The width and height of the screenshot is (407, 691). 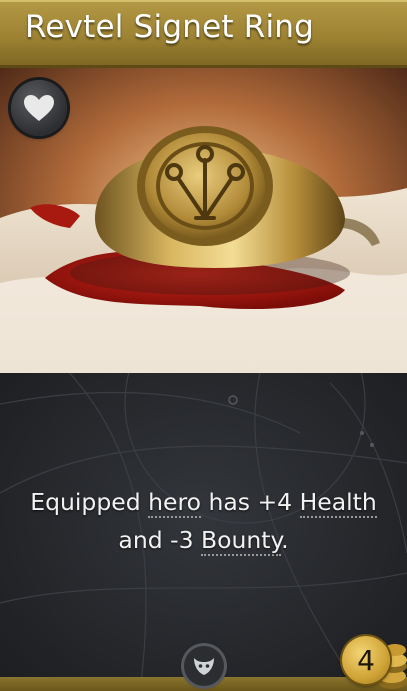 I want to click on ability-text-part: has +4, so click(x=250, y=502).